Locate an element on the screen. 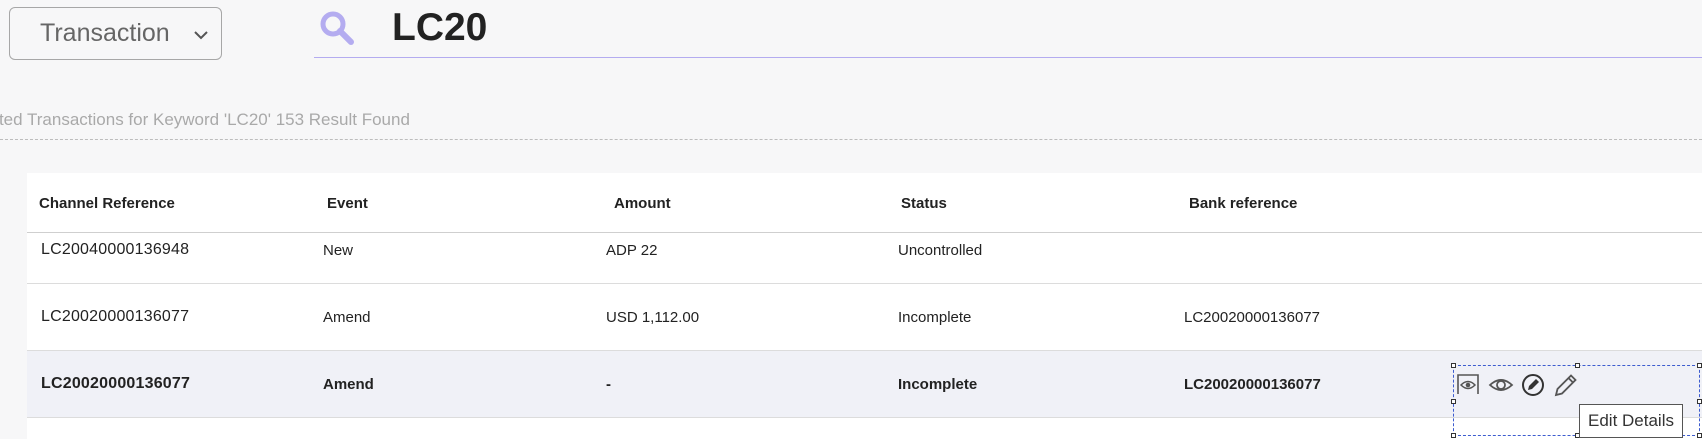 Image resolution: width=1702 pixels, height=439 pixels. search-icon is located at coordinates (337, 28).